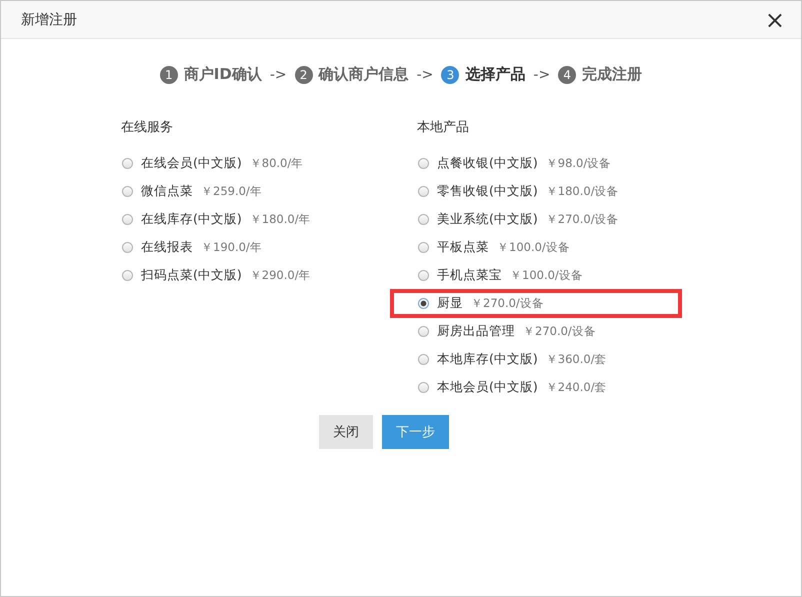 Image resolution: width=802 pixels, height=597 pixels. I want to click on close-button: ×, so click(774, 20).